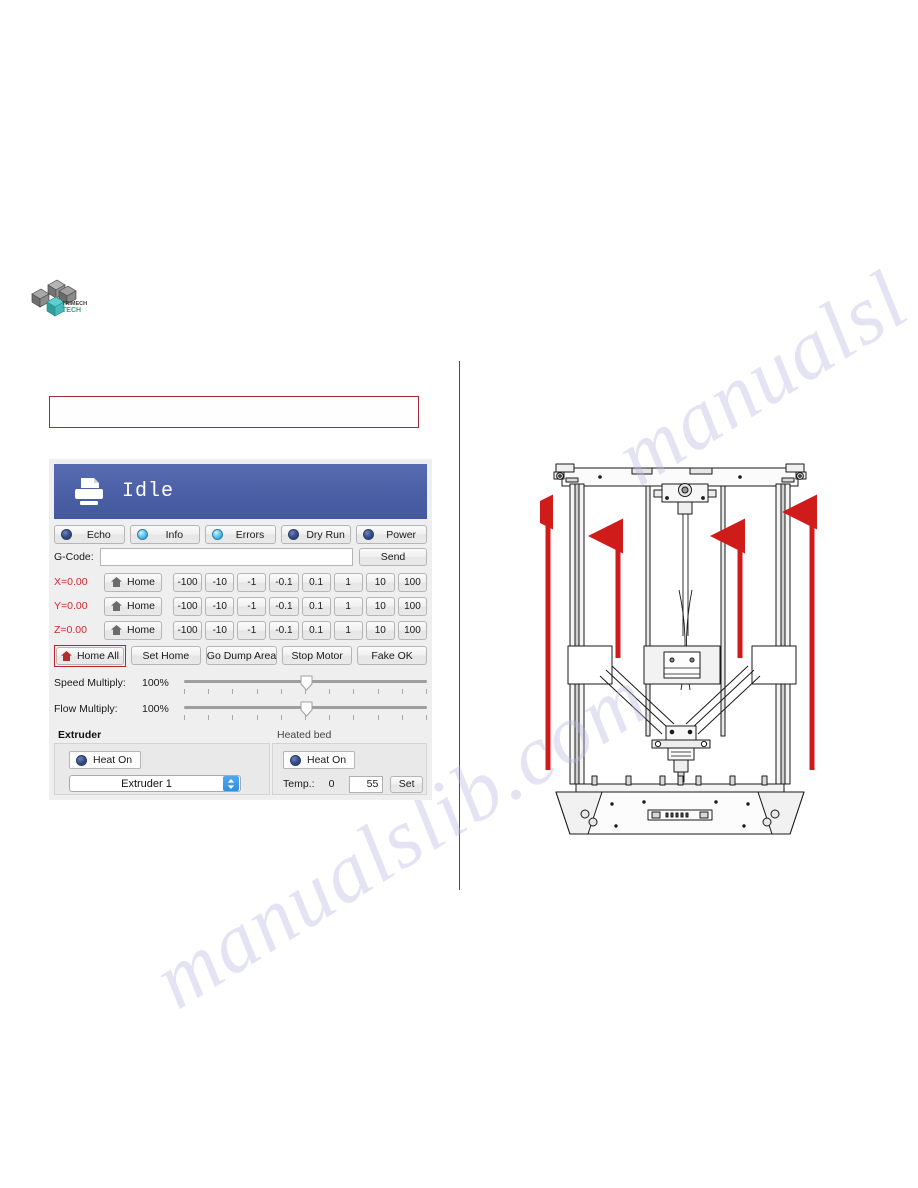  I want to click on jog-y-plus1: 1, so click(348, 606).